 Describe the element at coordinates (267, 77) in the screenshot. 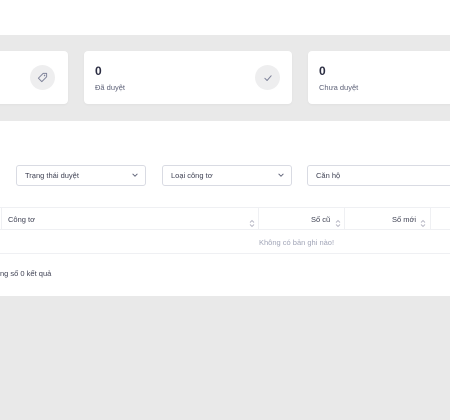

I see `check-icon` at that location.